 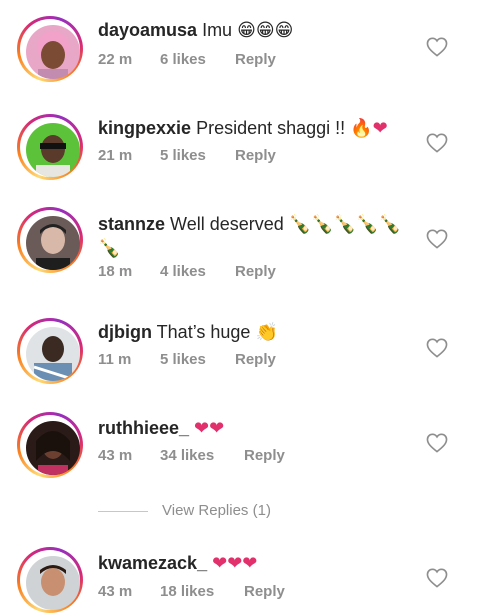 What do you see at coordinates (152, 563) in the screenshot?
I see `username: kwamezack_` at bounding box center [152, 563].